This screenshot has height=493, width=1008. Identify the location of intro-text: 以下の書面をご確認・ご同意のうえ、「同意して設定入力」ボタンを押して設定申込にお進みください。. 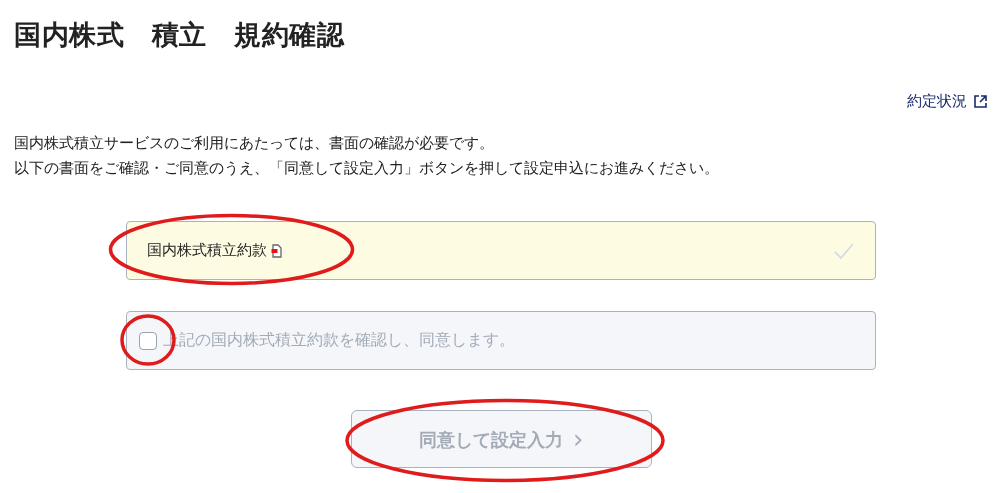
(367, 168).